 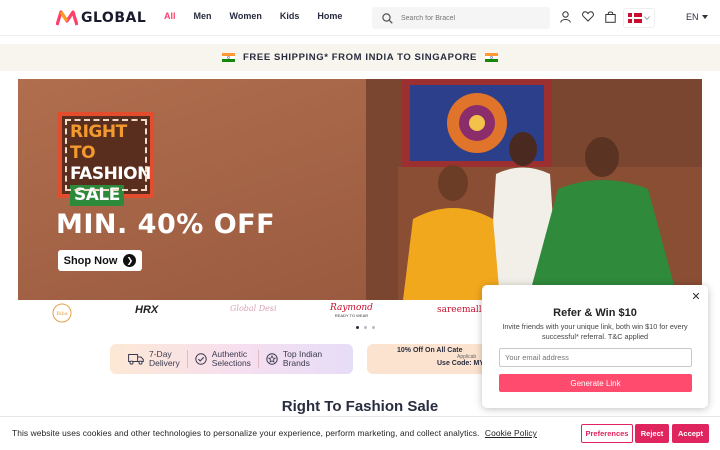 I want to click on feature-delivery: 7-Day Delivery, so click(x=154, y=359).